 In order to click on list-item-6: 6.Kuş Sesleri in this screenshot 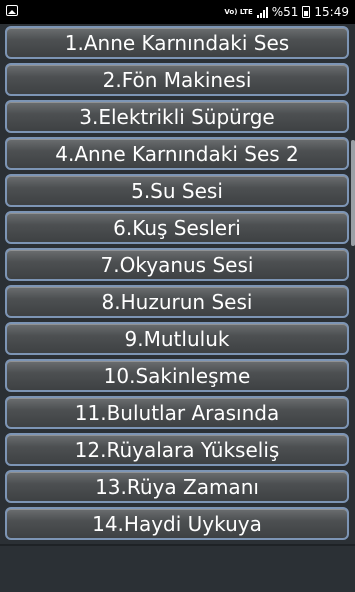, I will do `click(177, 227)`.